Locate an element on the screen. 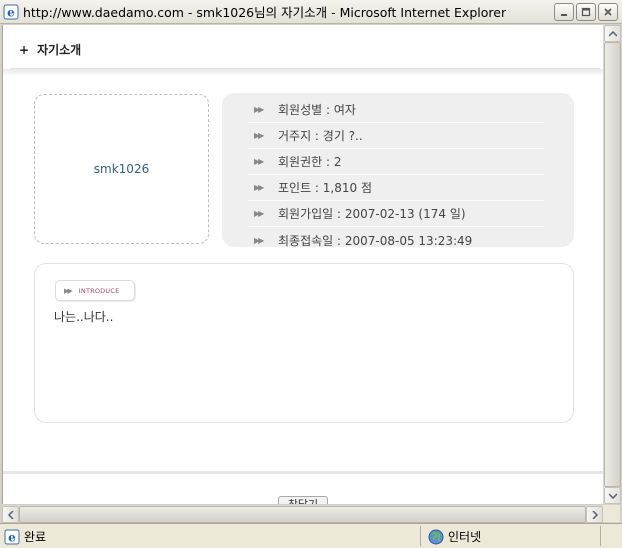  info-row-join-date: ▶▶ 회원가입일 : 2007-02-13 (174 일) is located at coordinates (396, 214).